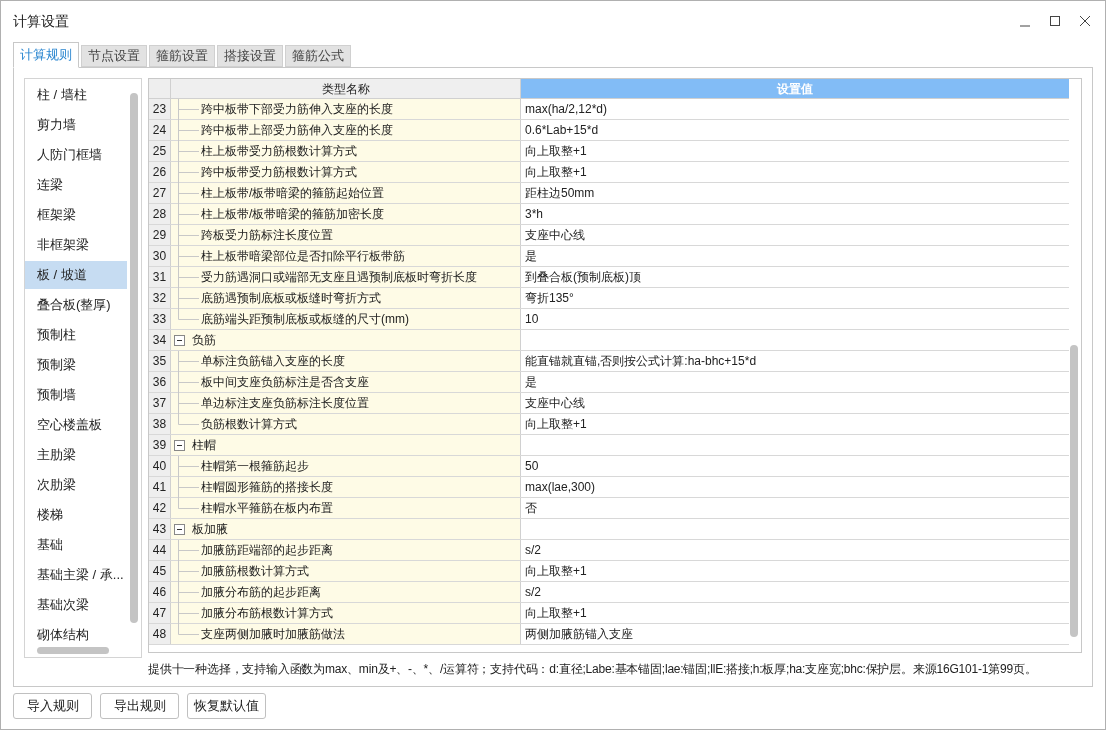 This screenshot has height=730, width=1106. What do you see at coordinates (160, 382) in the screenshot?
I see `row-number: 36` at bounding box center [160, 382].